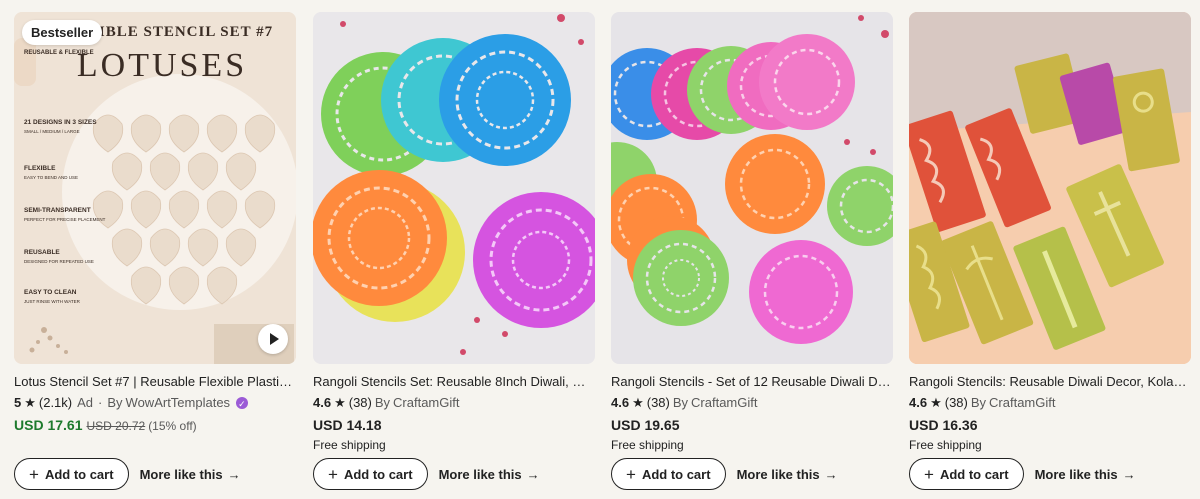 The height and width of the screenshot is (499, 1200). Describe the element at coordinates (52, 301) in the screenshot. I see `image-feature-text: JUST RINSE WITH WATER` at that location.